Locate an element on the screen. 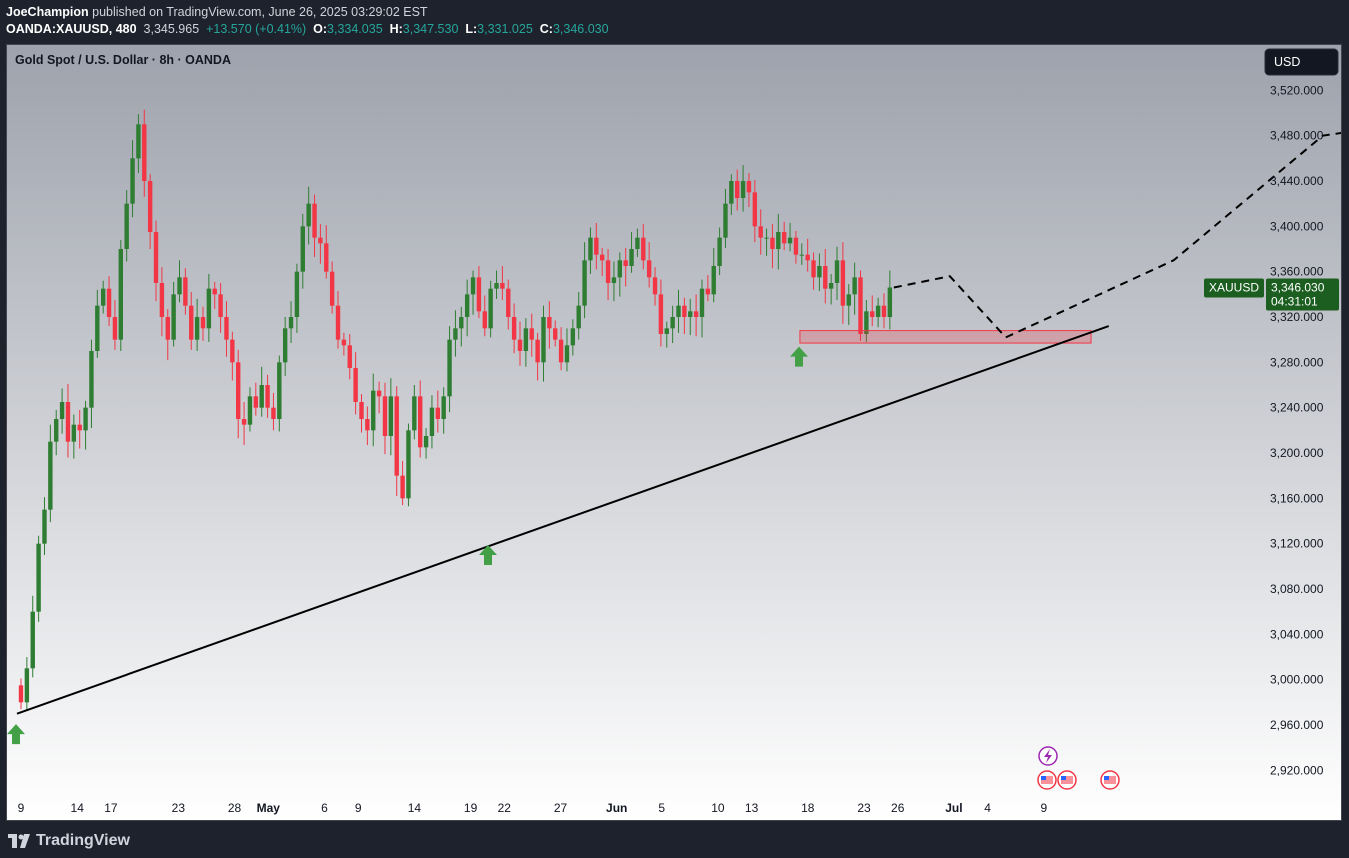 The width and height of the screenshot is (1349, 858). time-tick-label: Jun is located at coordinates (616, 808).